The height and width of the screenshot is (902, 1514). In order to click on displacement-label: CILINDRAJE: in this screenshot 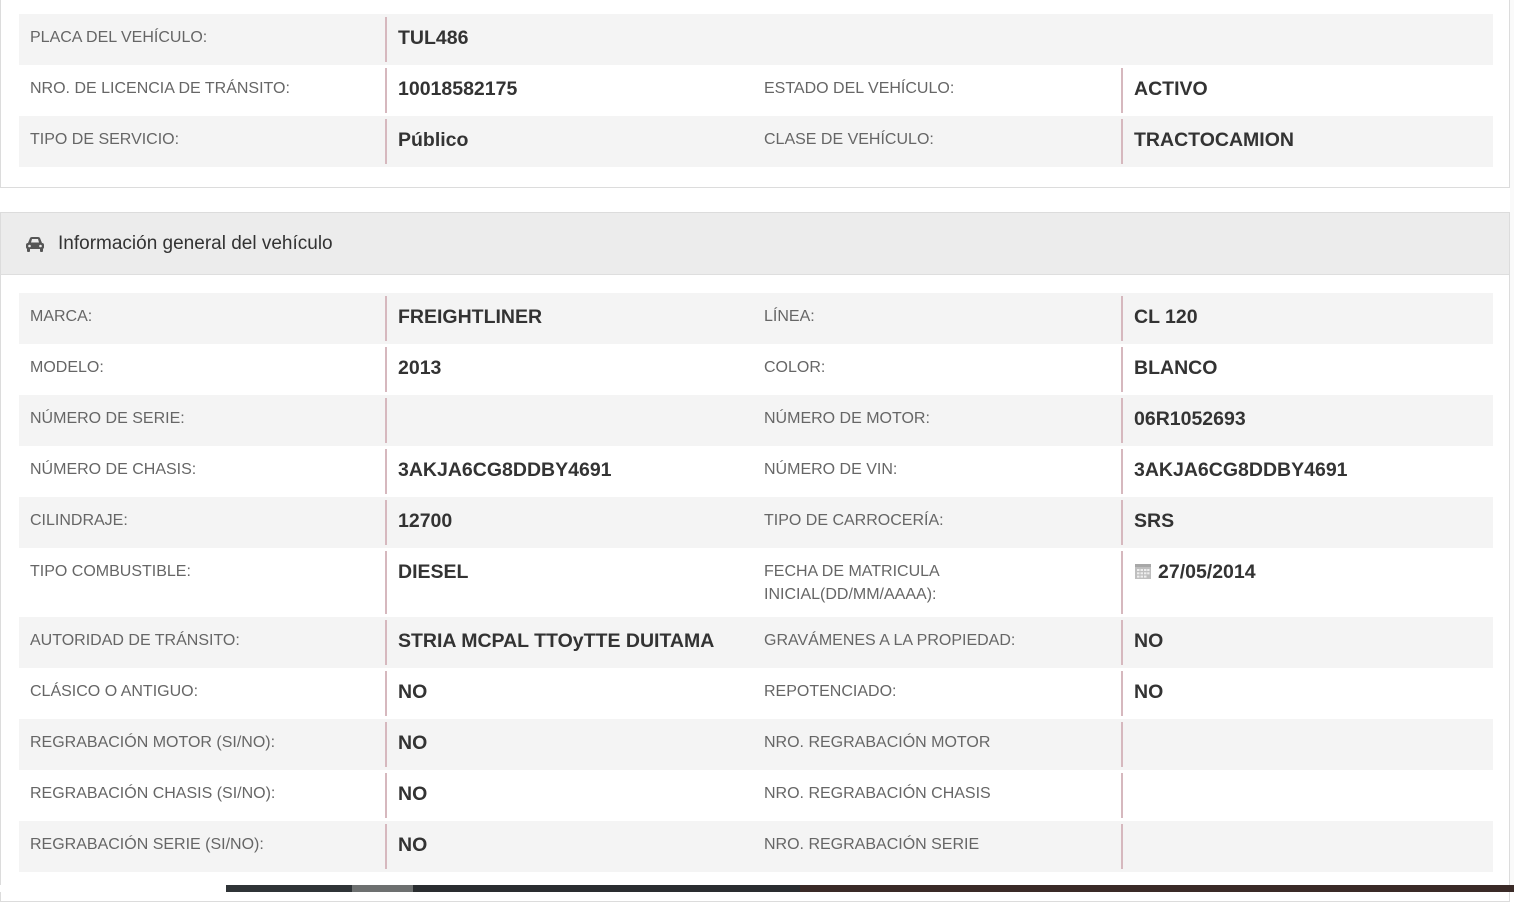, I will do `click(79, 520)`.